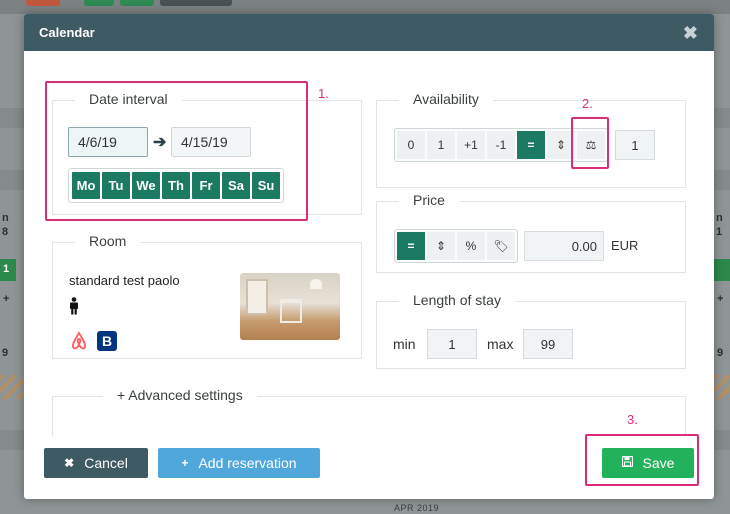 The width and height of the screenshot is (730, 514). I want to click on cancel-button: ✖ Cancel, so click(96, 463).